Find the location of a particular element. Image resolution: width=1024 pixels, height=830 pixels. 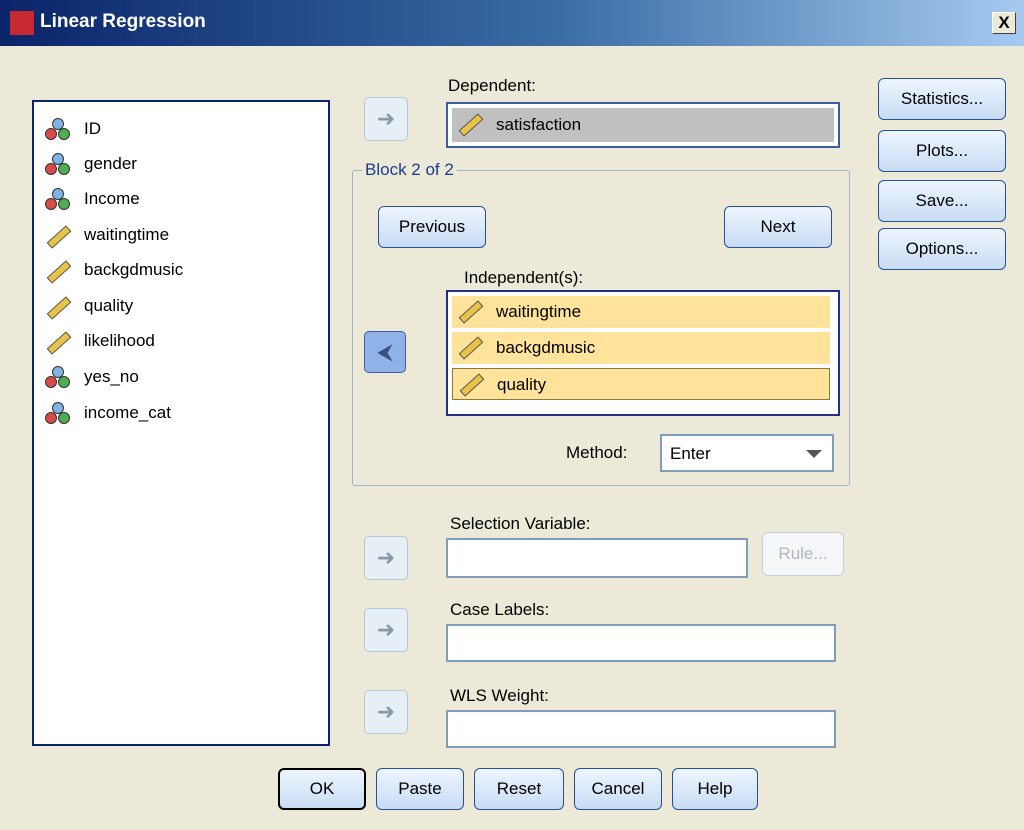

move-to-selection-button: ➜ is located at coordinates (386, 558).